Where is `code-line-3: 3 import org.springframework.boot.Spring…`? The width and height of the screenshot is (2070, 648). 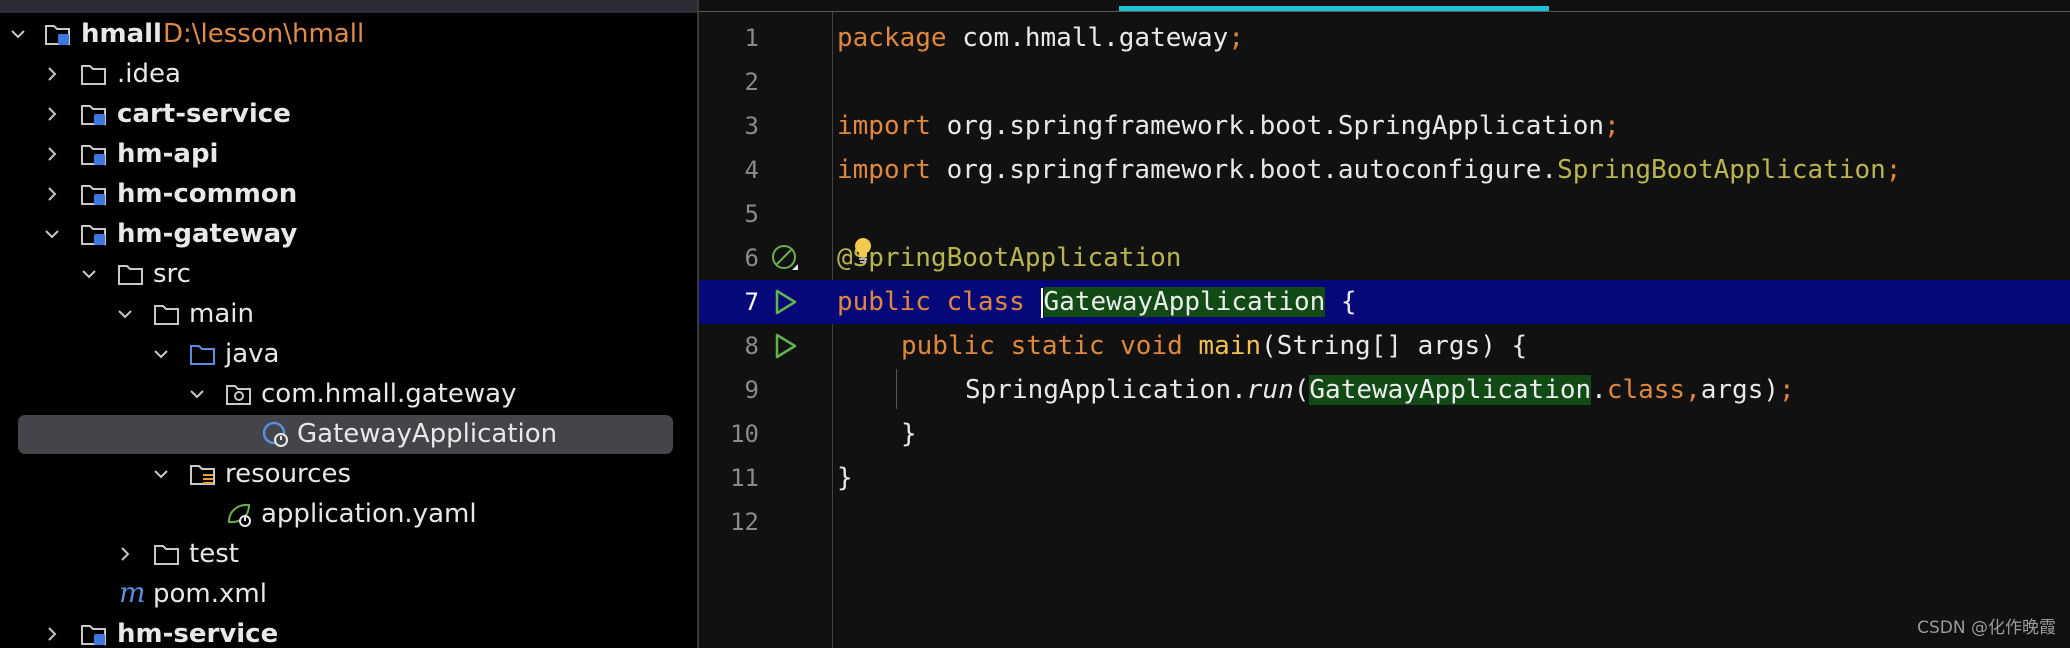
code-line-3: 3 import org.springframework.boot.Spring… is located at coordinates (1384, 126).